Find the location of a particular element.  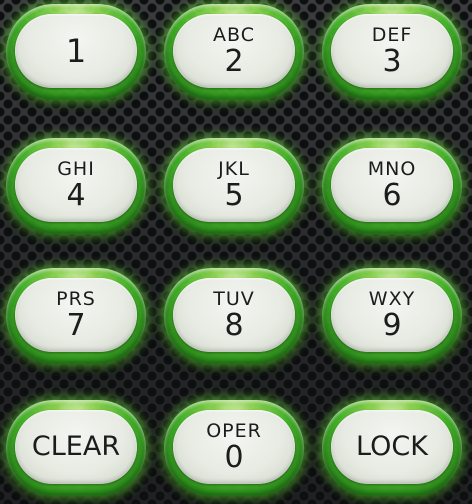

key-0-face: OPER 0 is located at coordinates (234, 447).